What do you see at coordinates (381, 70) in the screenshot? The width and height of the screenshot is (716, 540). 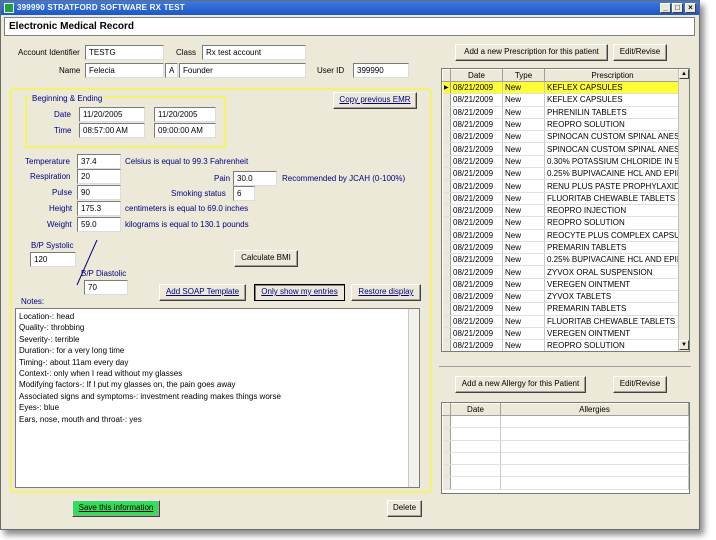 I see `user-id-field: 399990` at bounding box center [381, 70].